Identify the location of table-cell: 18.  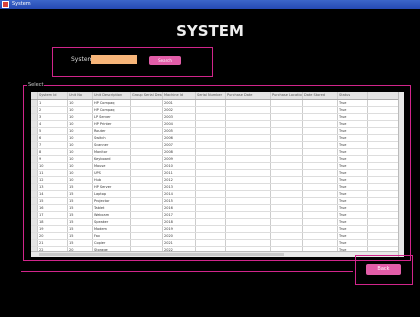
(53, 222).